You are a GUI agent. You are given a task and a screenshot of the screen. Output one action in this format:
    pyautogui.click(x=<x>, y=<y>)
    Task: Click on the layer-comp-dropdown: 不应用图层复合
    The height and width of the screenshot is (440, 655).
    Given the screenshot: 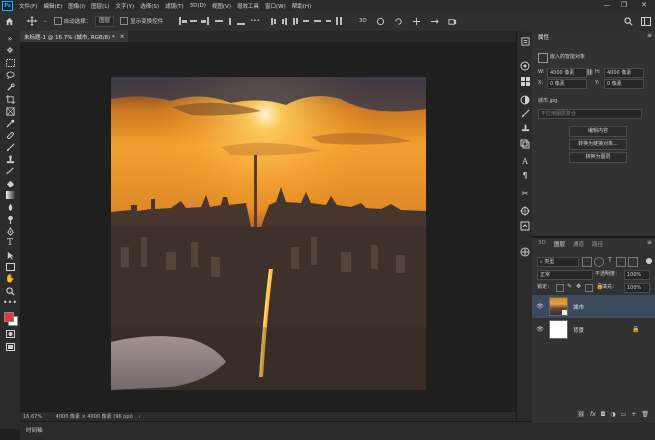 What is the action you would take?
    pyautogui.click(x=590, y=114)
    